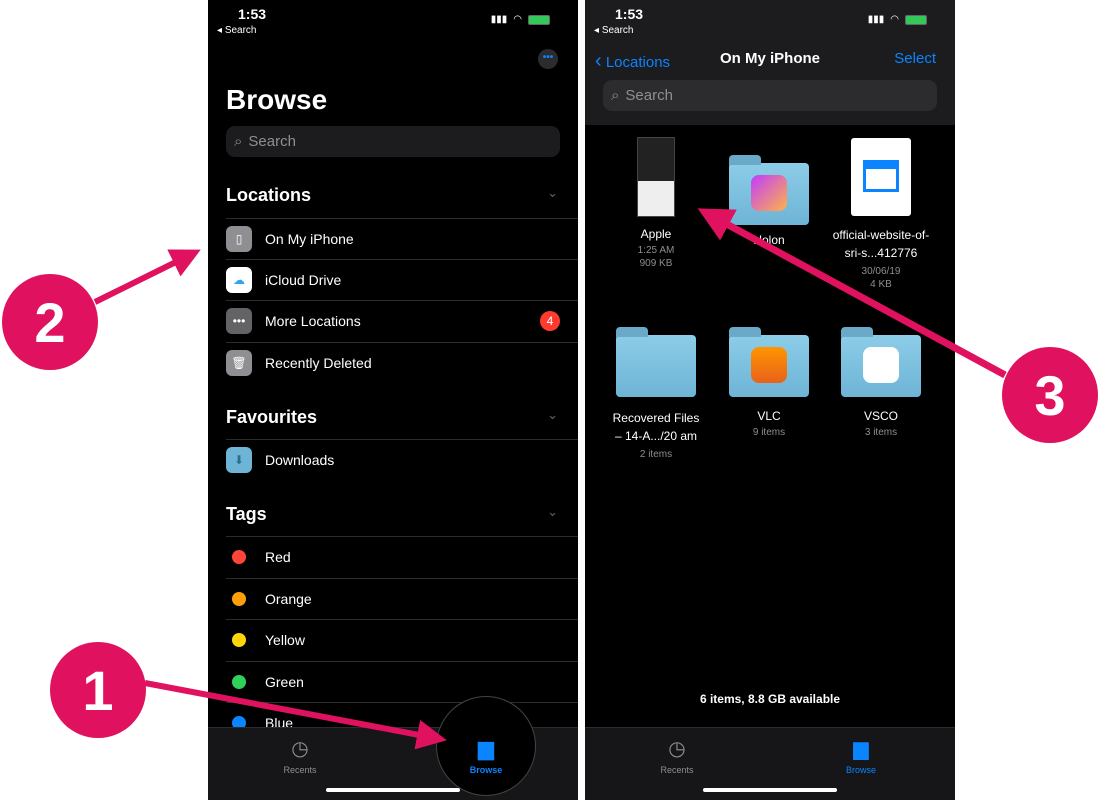  I want to click on annotation-badge-3: 3, so click(1050, 395).